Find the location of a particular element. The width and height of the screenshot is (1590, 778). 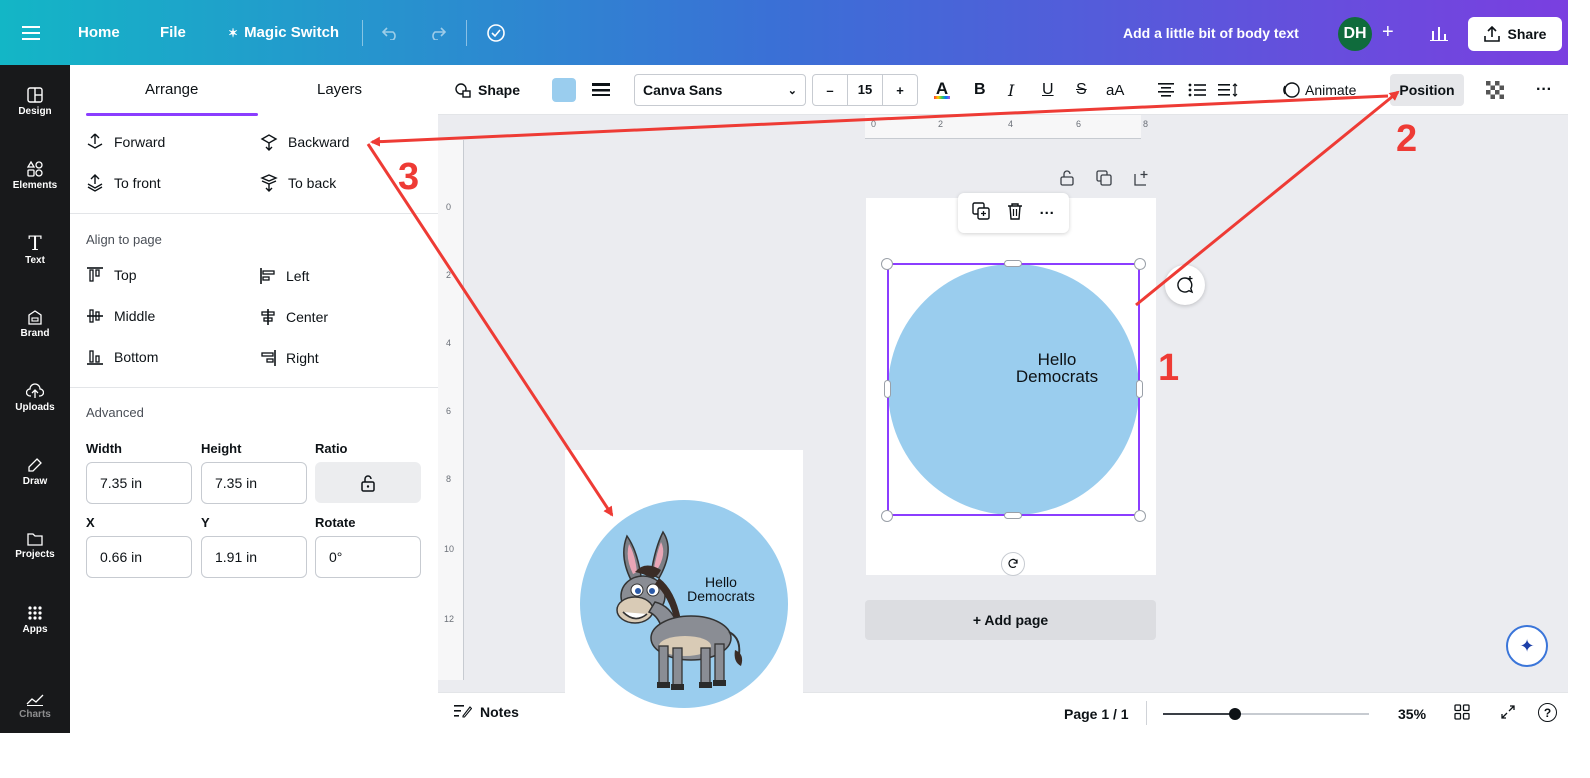

font-size-stepper: – 15 + is located at coordinates (865, 90).